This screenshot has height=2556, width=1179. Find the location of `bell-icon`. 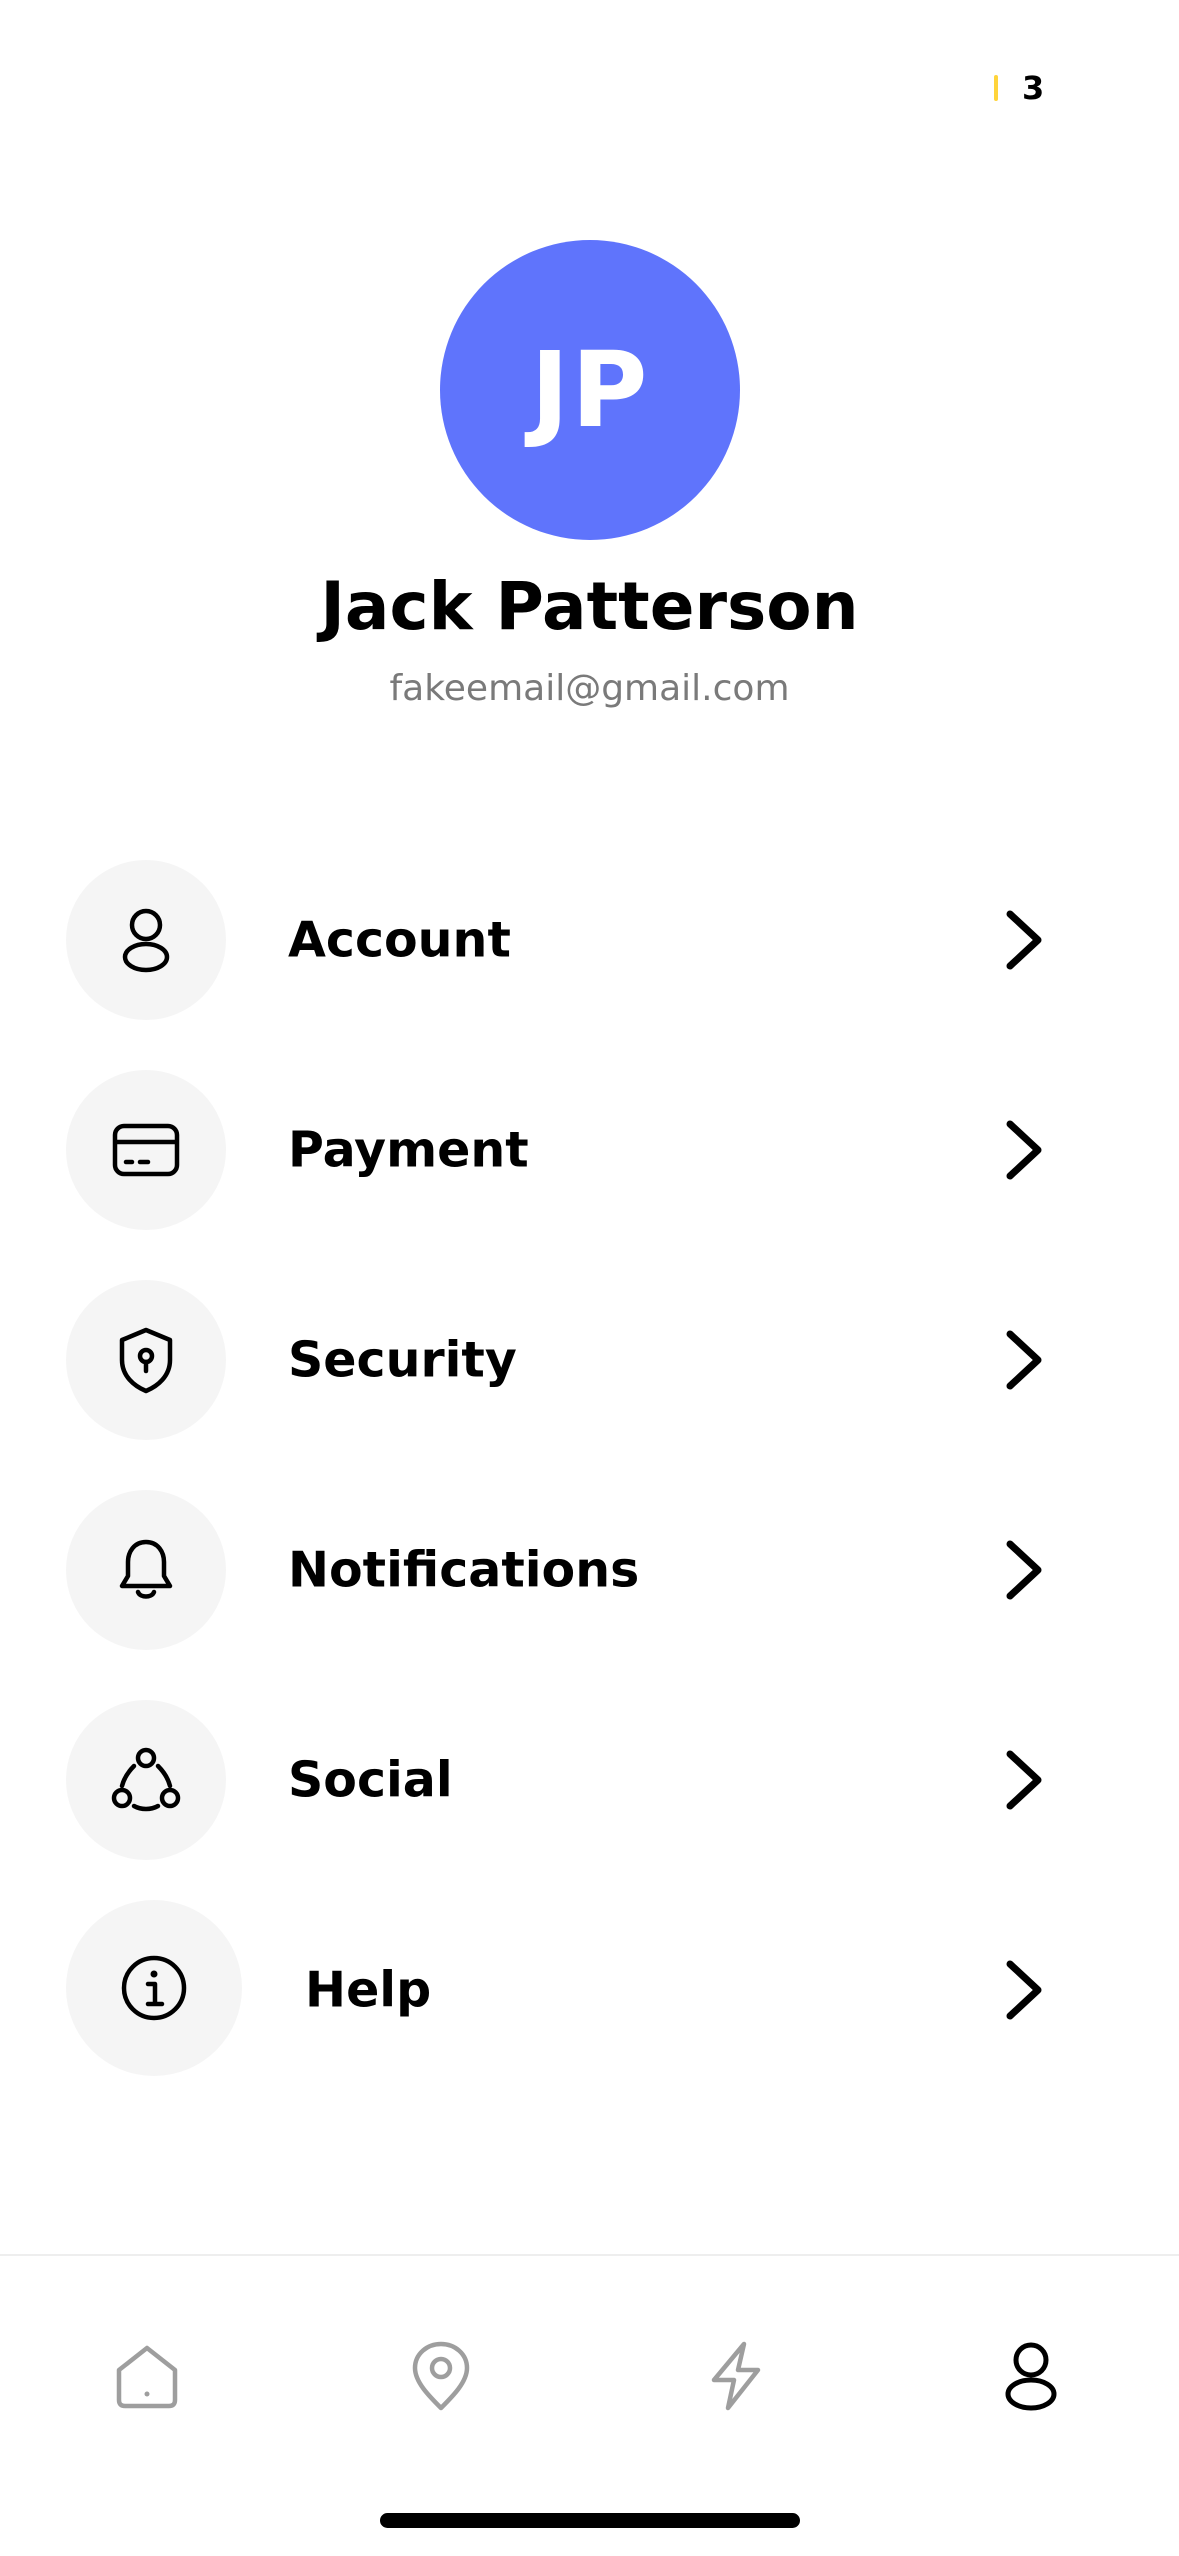

bell-icon is located at coordinates (146, 1569).